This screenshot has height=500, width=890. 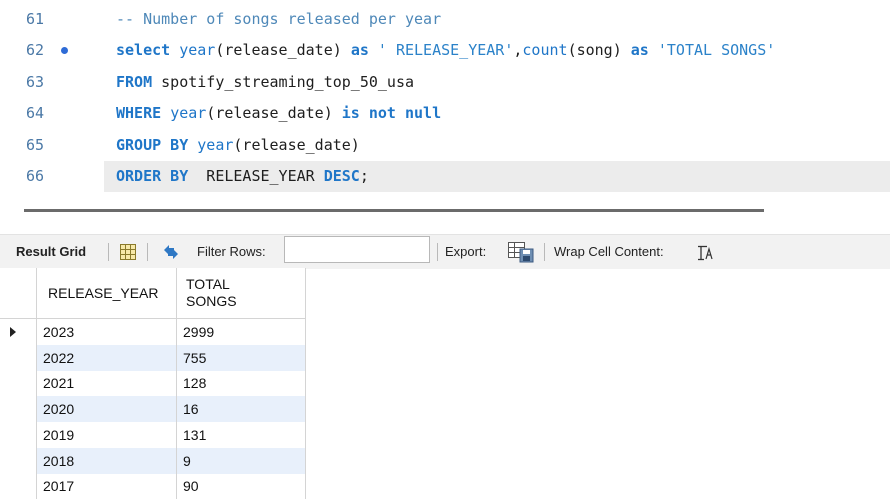 I want to click on code-text: ORDER BY RELEASE_YEAR DESC;, so click(x=242, y=176).